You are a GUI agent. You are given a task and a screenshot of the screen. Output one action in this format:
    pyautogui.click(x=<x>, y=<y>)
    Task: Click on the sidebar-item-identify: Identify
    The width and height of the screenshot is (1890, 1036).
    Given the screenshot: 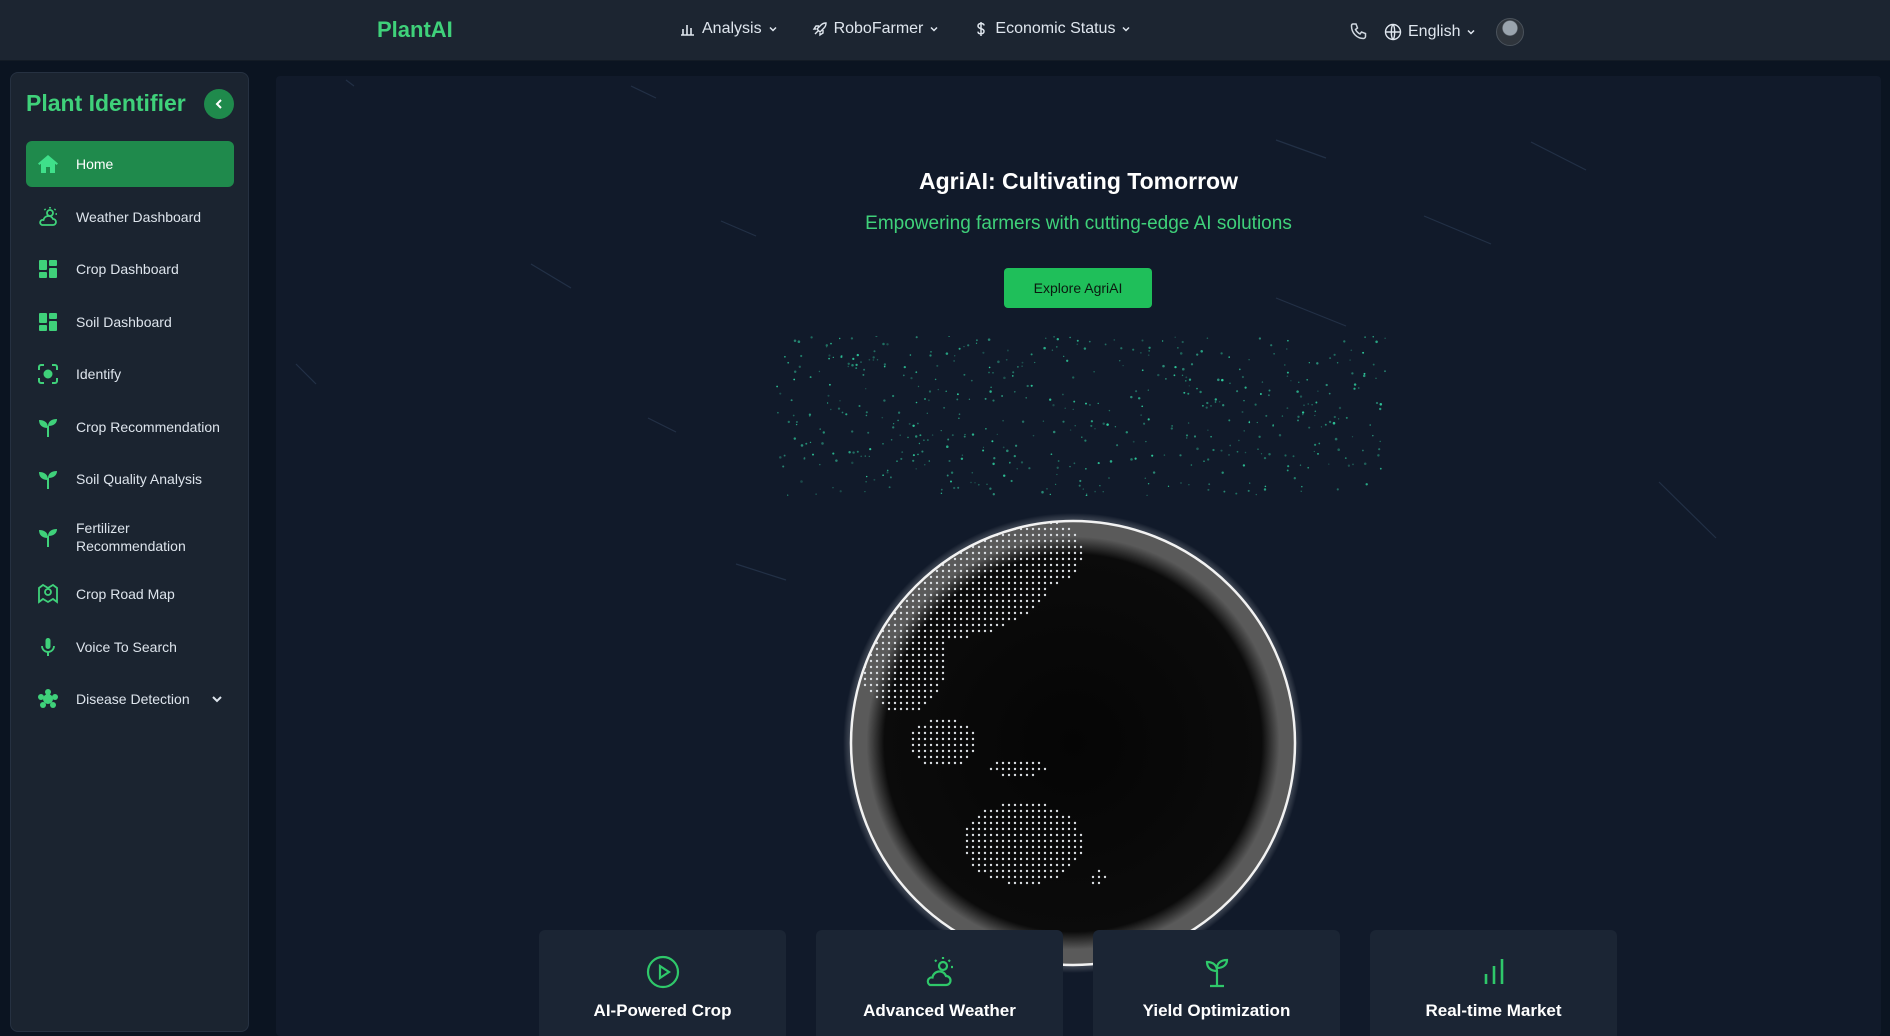 What is the action you would take?
    pyautogui.click(x=130, y=374)
    